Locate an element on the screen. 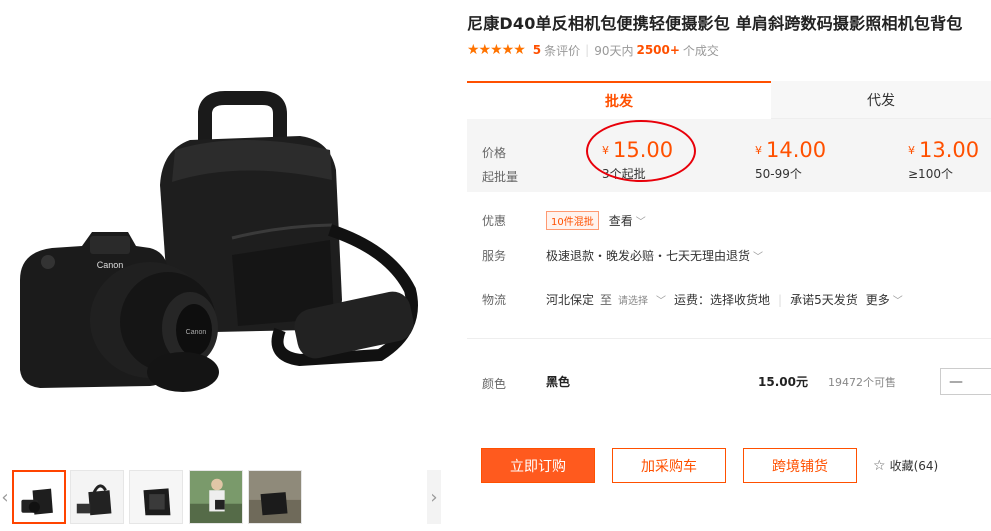 Image resolution: width=991 pixels, height=531 pixels. add-to-cart-button: 加采购车 is located at coordinates (669, 465).